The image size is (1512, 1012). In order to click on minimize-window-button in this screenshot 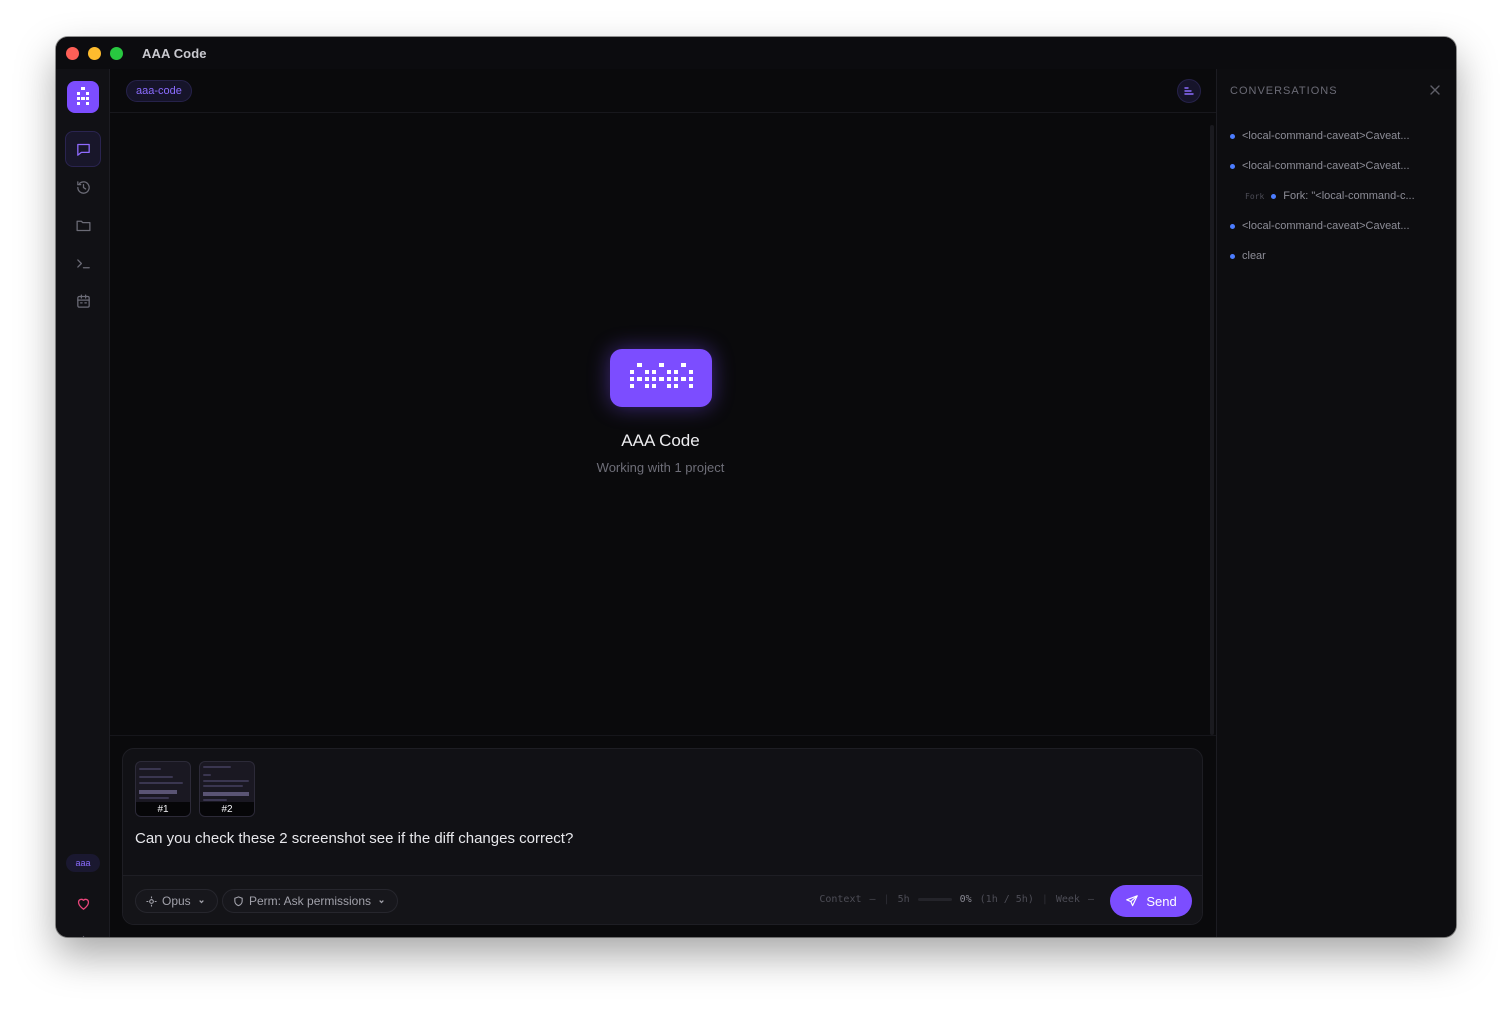, I will do `click(94, 53)`.